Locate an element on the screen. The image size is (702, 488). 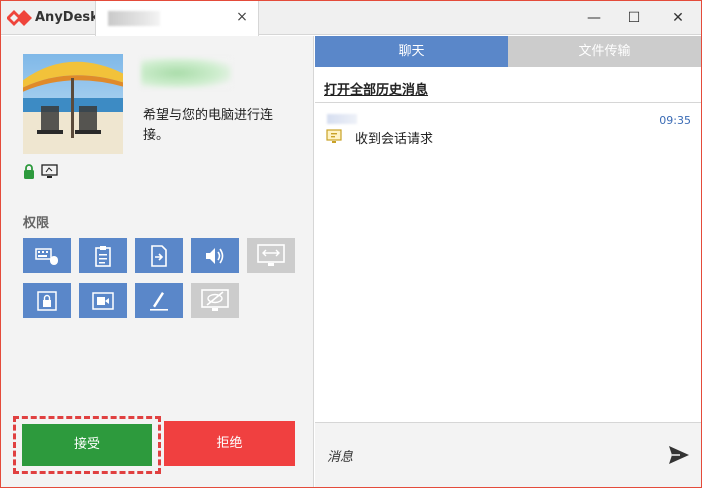
video-camera-icon is located at coordinates (103, 300).